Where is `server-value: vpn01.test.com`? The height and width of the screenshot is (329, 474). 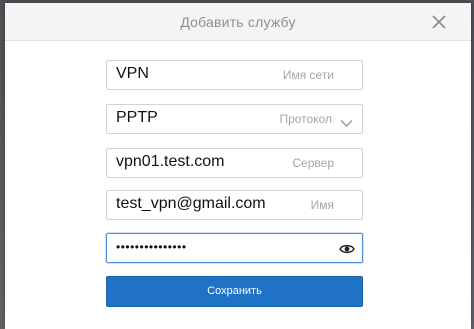
server-value: vpn01.test.com is located at coordinates (170, 161).